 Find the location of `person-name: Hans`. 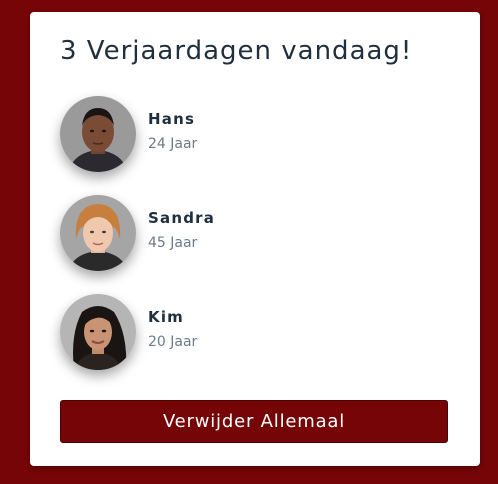

person-name: Hans is located at coordinates (172, 119).